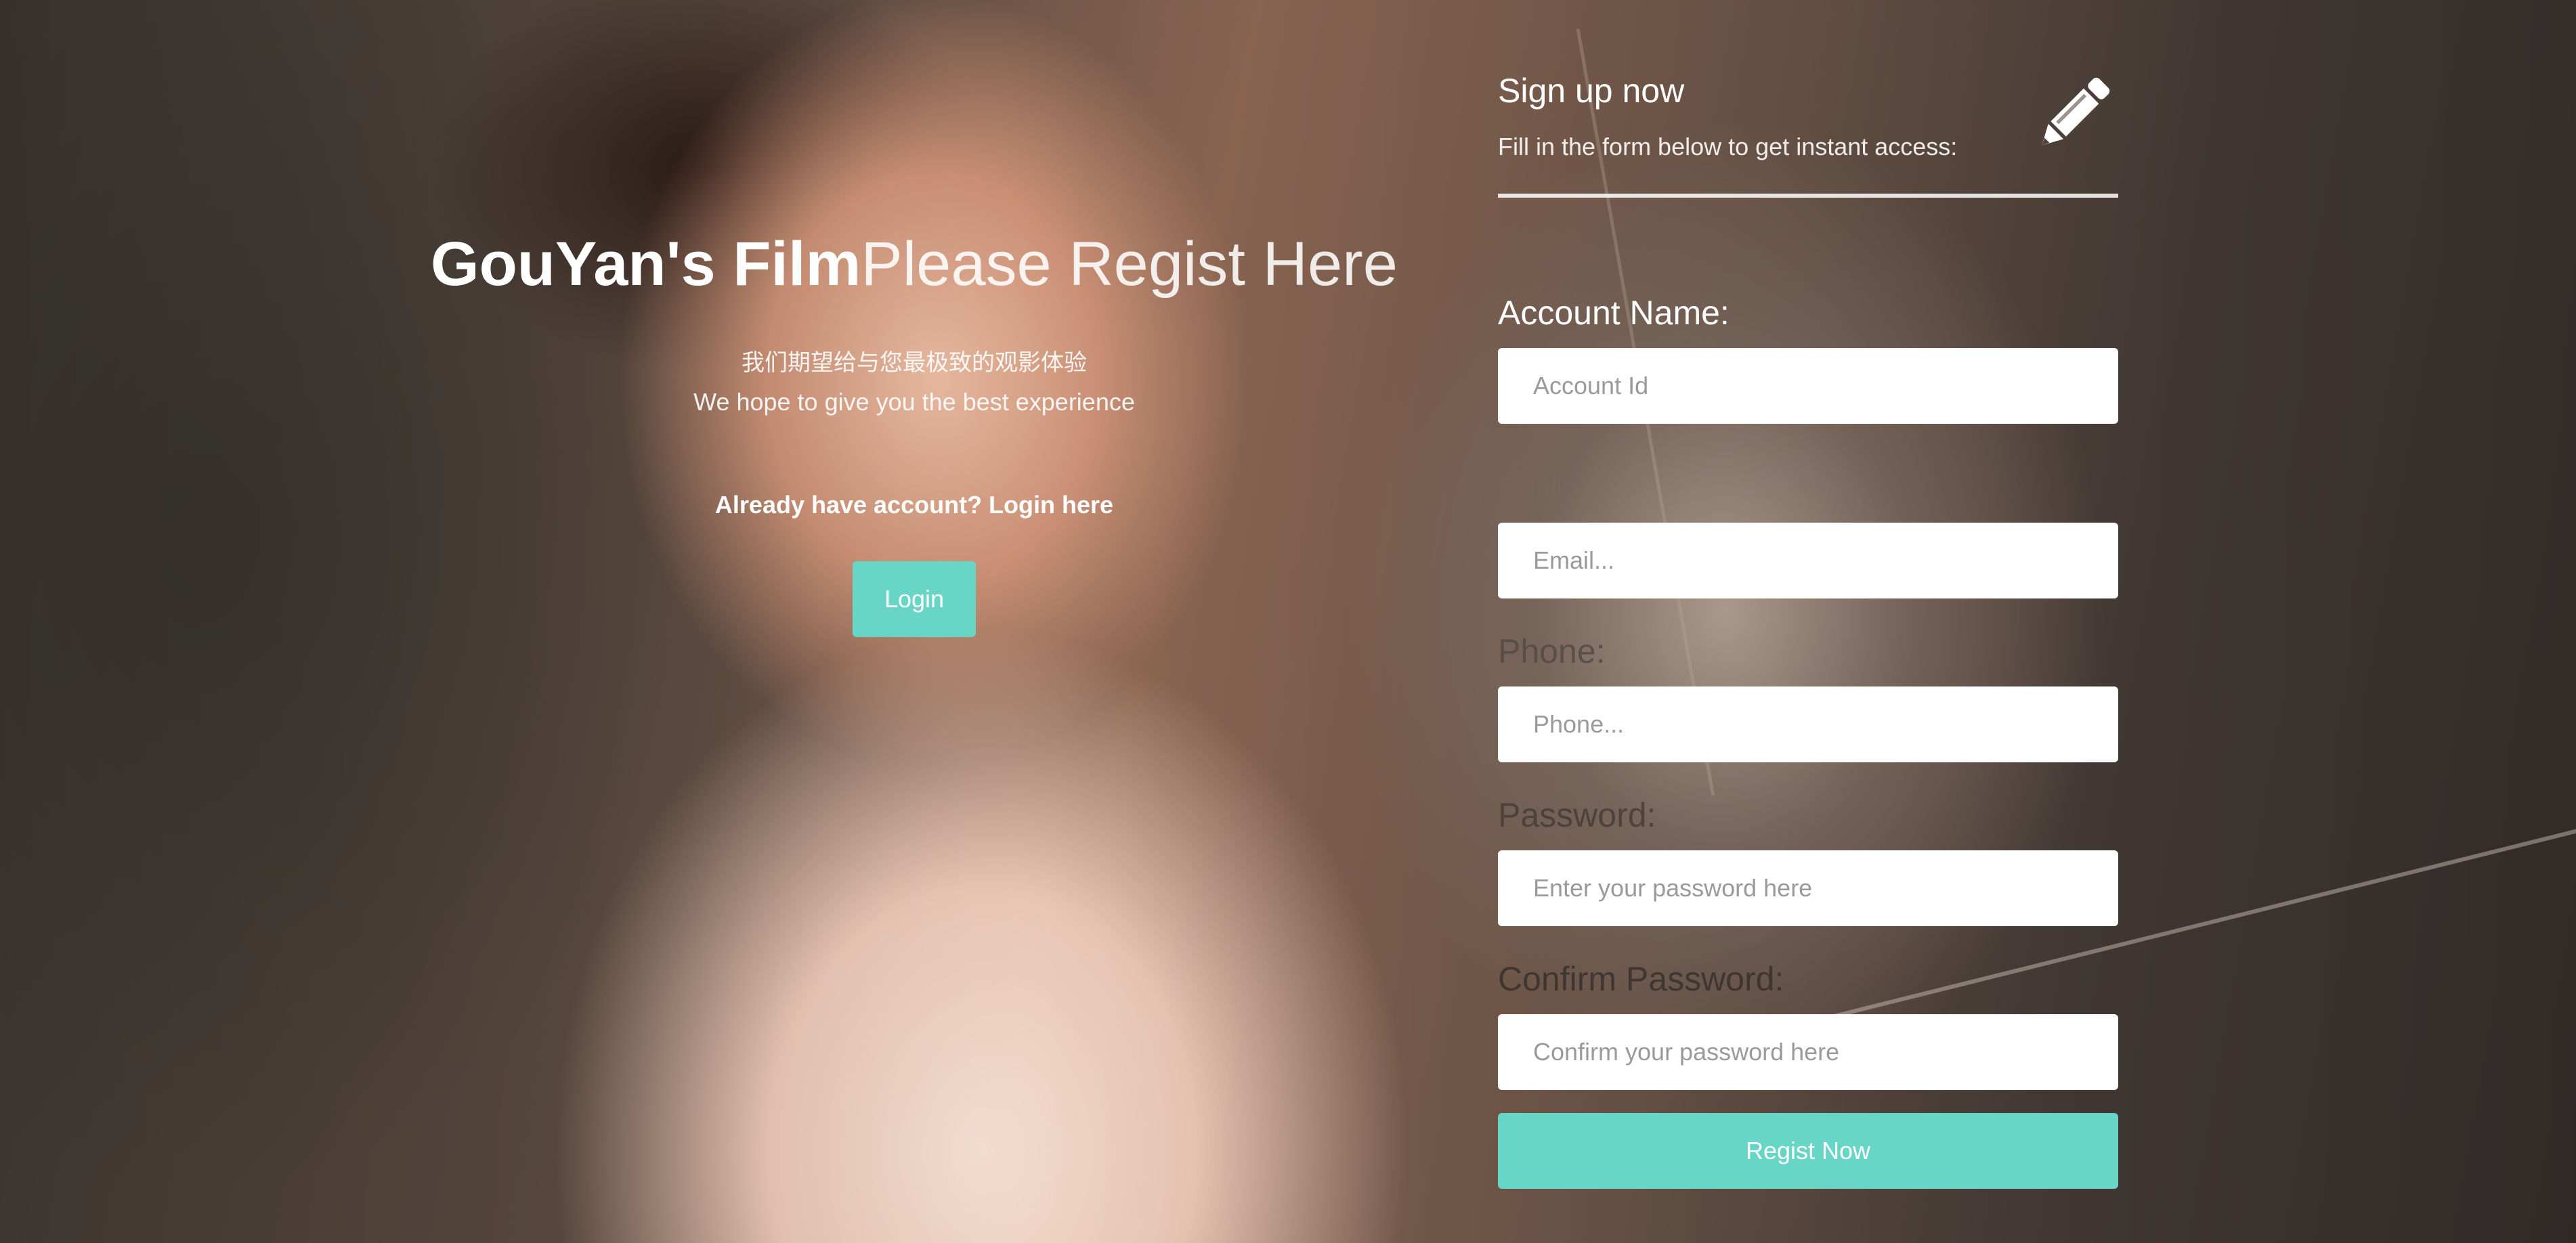 The image size is (2576, 1243). What do you see at coordinates (1614, 313) in the screenshot?
I see `account-name-label: Account Name:` at bounding box center [1614, 313].